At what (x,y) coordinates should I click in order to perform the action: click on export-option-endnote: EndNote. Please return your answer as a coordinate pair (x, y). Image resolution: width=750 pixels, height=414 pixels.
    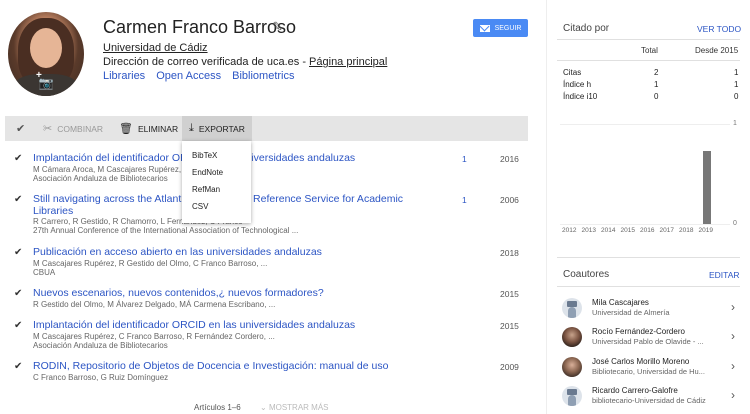
    Looking at the image, I should click on (216, 172).